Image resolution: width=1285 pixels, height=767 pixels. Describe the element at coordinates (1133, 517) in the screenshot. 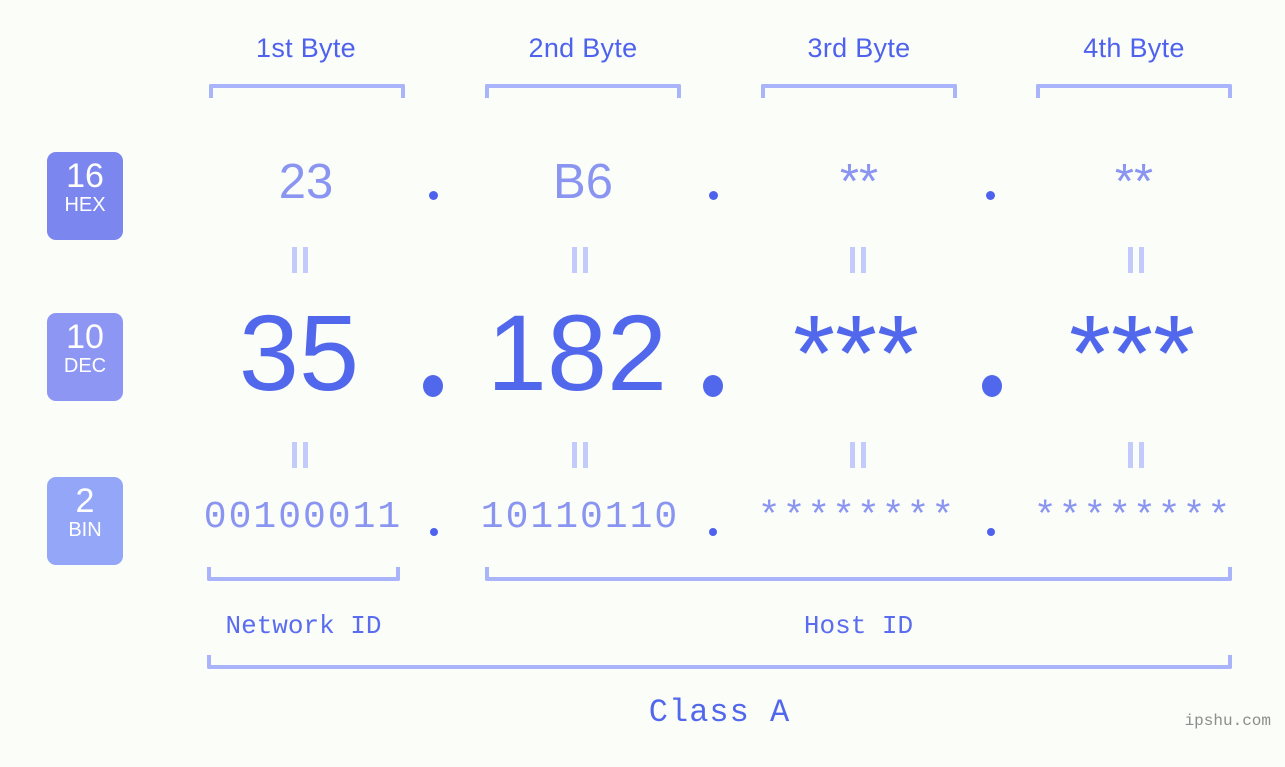

I see `bin-byte-4: ********` at that location.